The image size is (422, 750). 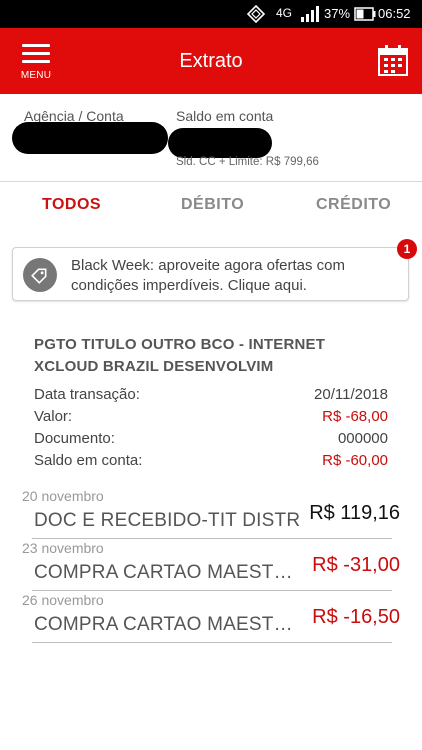 What do you see at coordinates (211, 14) in the screenshot?
I see `status-bar: 4G 37% 06:52` at bounding box center [211, 14].